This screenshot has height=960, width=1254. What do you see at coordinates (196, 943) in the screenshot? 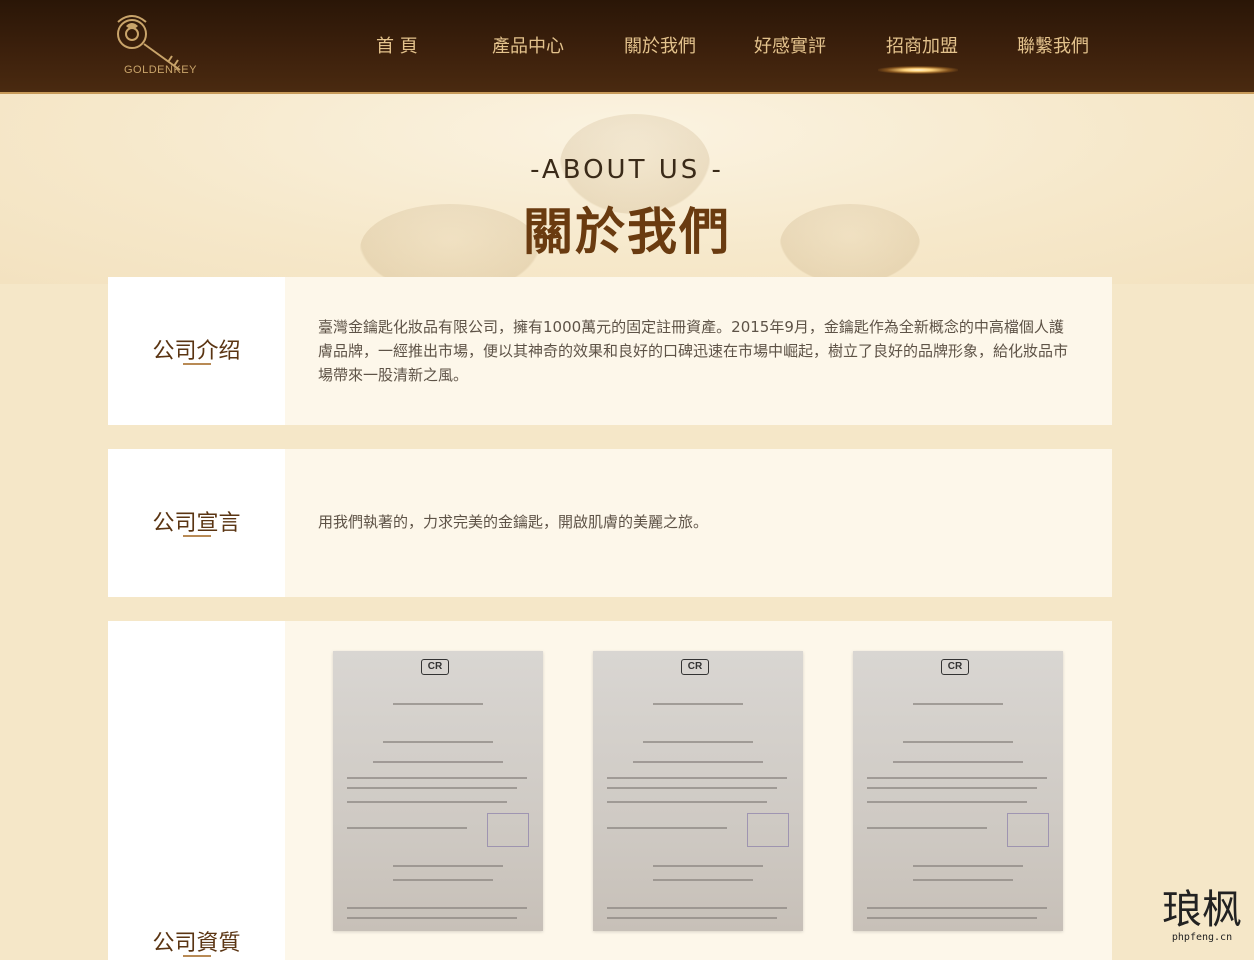
I see `section-title-qualification: 公司資質` at bounding box center [196, 943].